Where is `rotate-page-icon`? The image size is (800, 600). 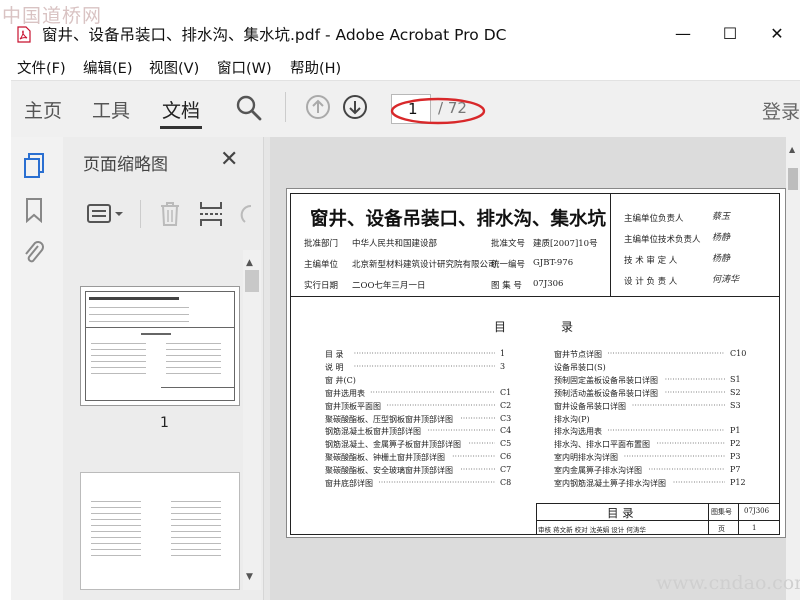
rotate-page-icon is located at coordinates (245, 214).